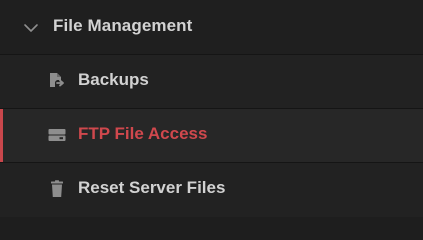  I want to click on active-indicator, so click(1, 135).